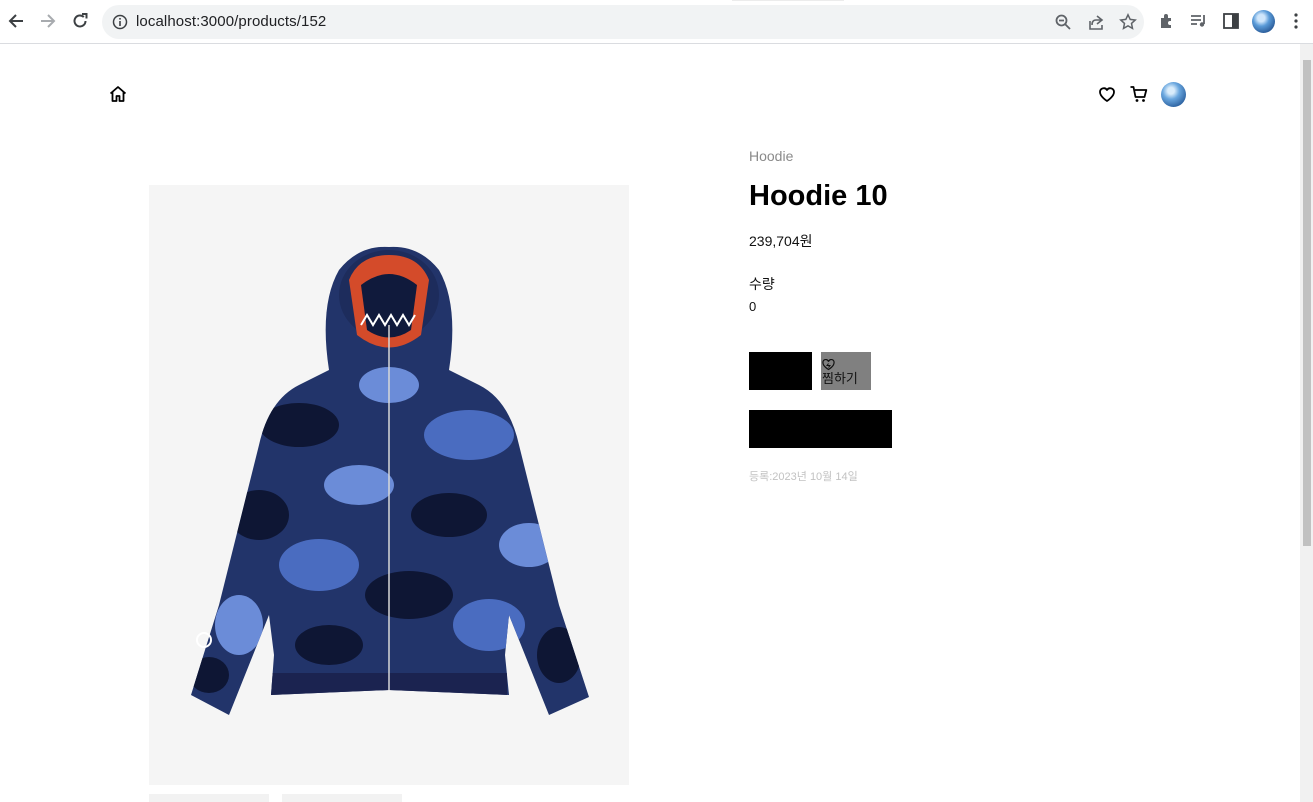 This screenshot has width=1313, height=802. I want to click on registration-date: 등록:2023년 10월 14일, so click(803, 477).